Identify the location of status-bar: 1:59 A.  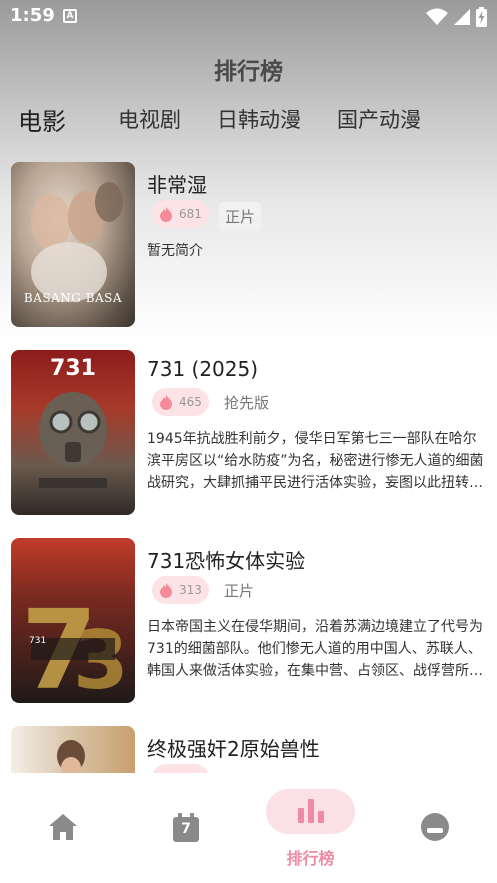
(248, 17).